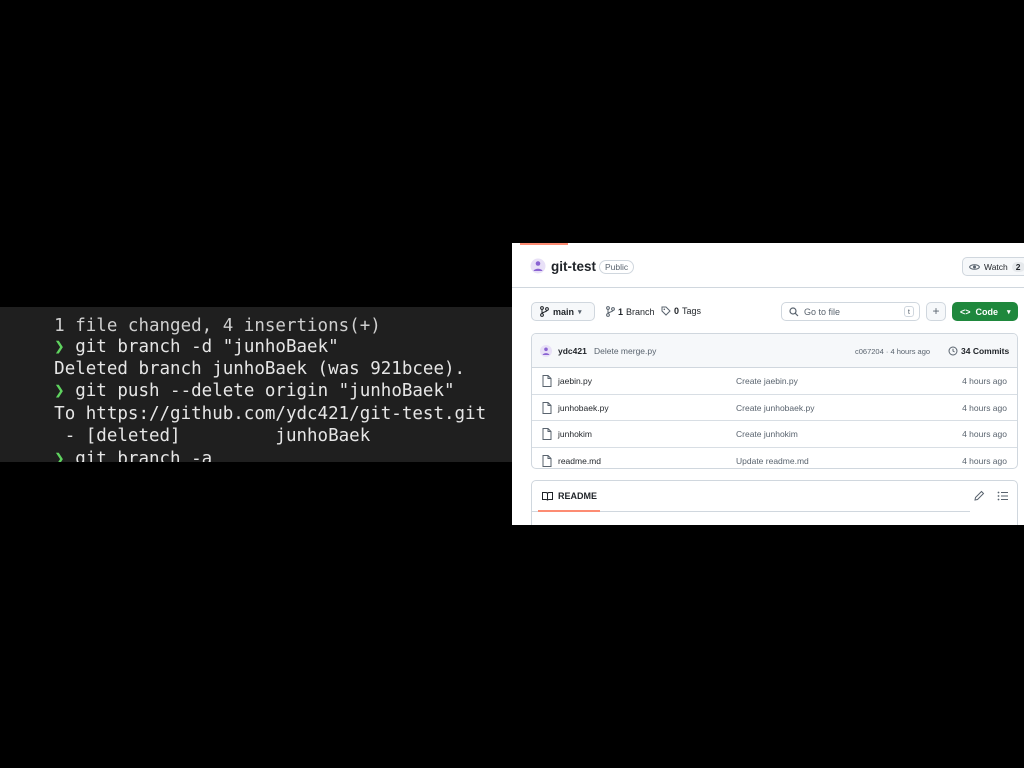 The image size is (1024, 768). Describe the element at coordinates (59, 455) in the screenshot. I see `prompt-glyph: ❯` at that location.